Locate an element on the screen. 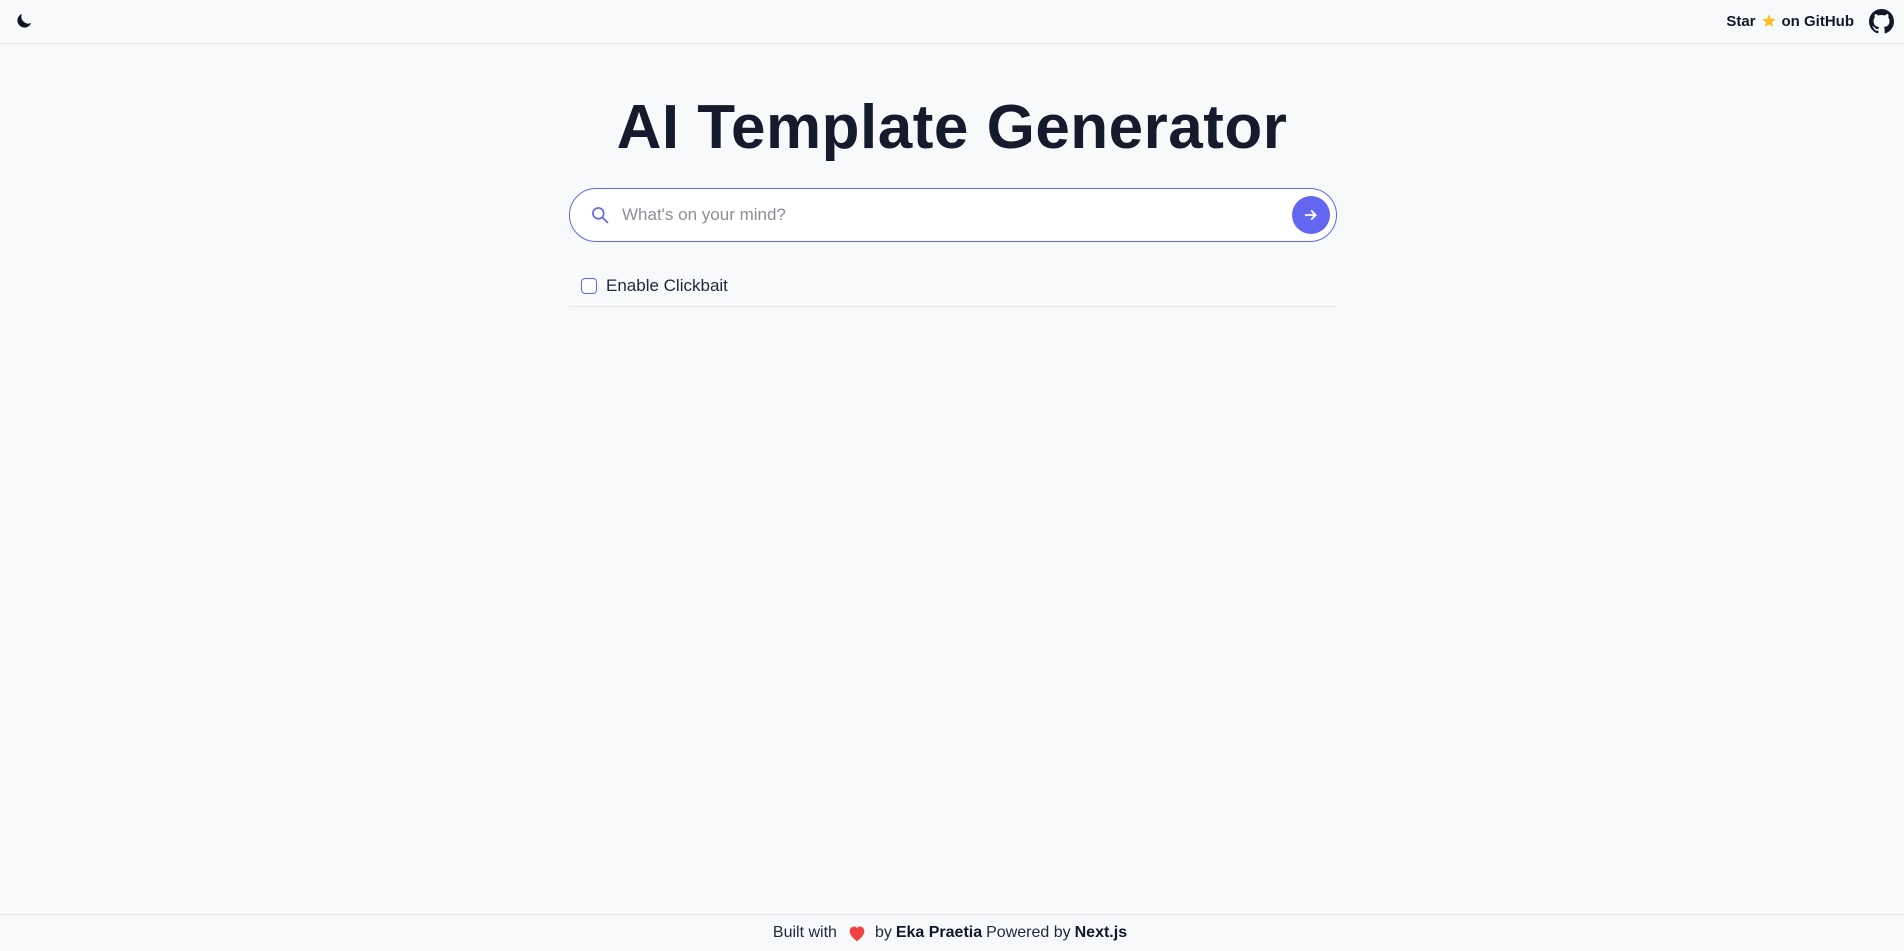  github-links: Star on GitHub is located at coordinates (1810, 21).